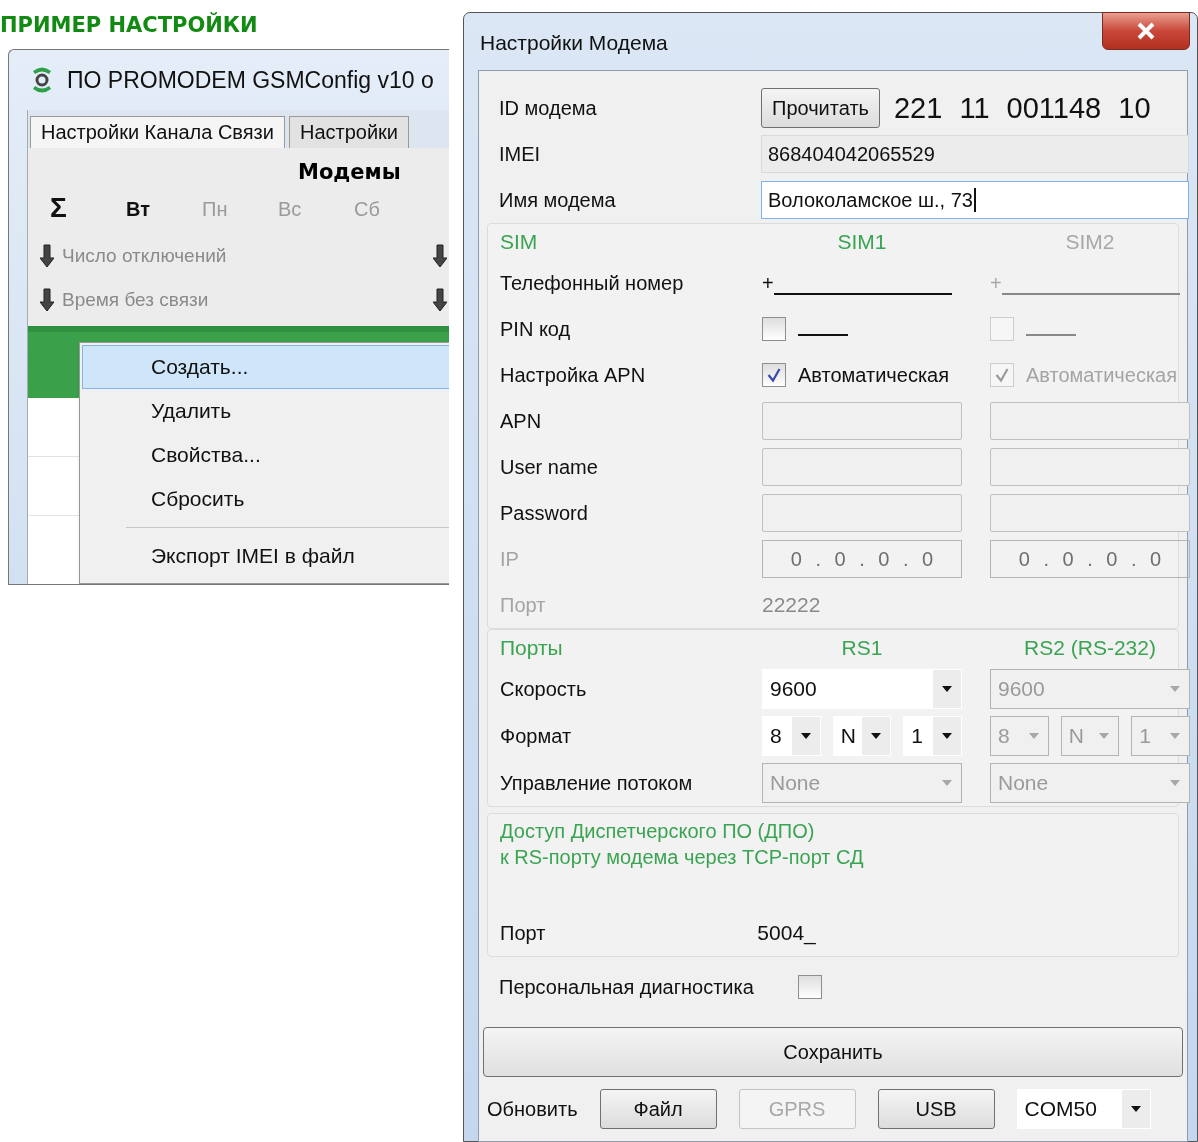  Describe the element at coordinates (544, 513) in the screenshot. I see `field-label: Password` at that location.